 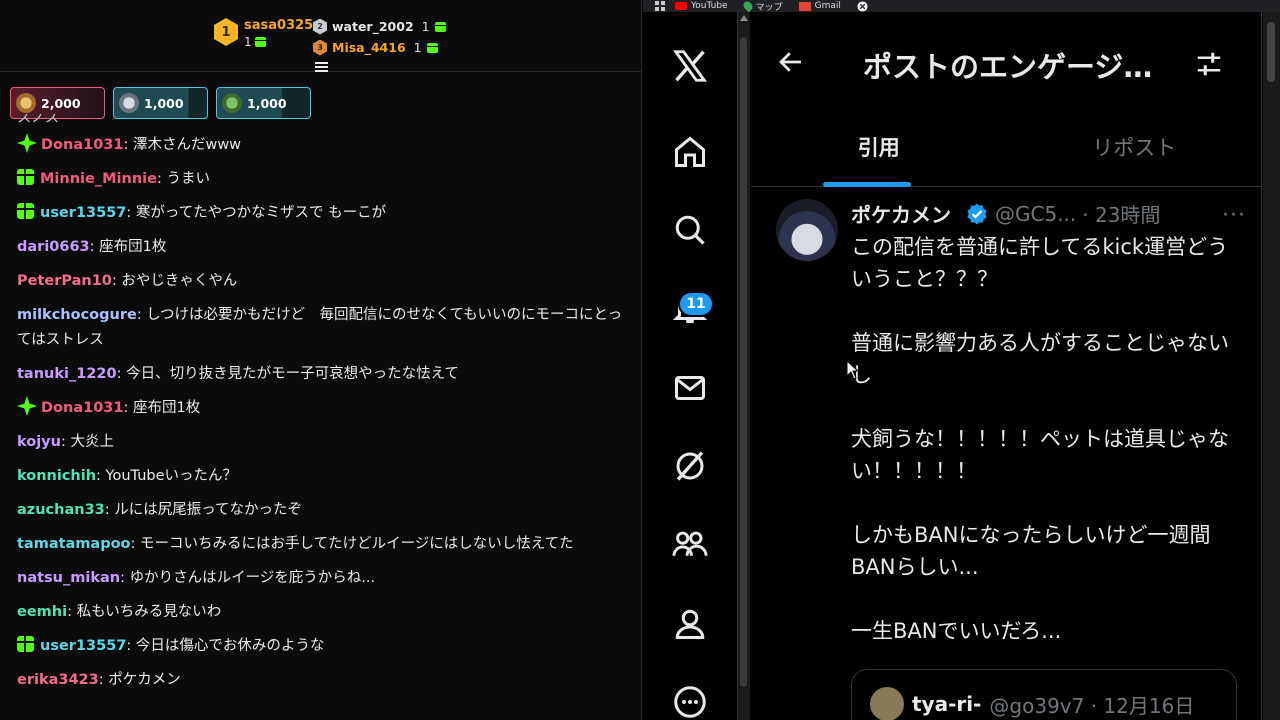 I want to click on leaderboard-others: 2 water_2002 1 3 Misa_4416 1, so click(x=379, y=37).